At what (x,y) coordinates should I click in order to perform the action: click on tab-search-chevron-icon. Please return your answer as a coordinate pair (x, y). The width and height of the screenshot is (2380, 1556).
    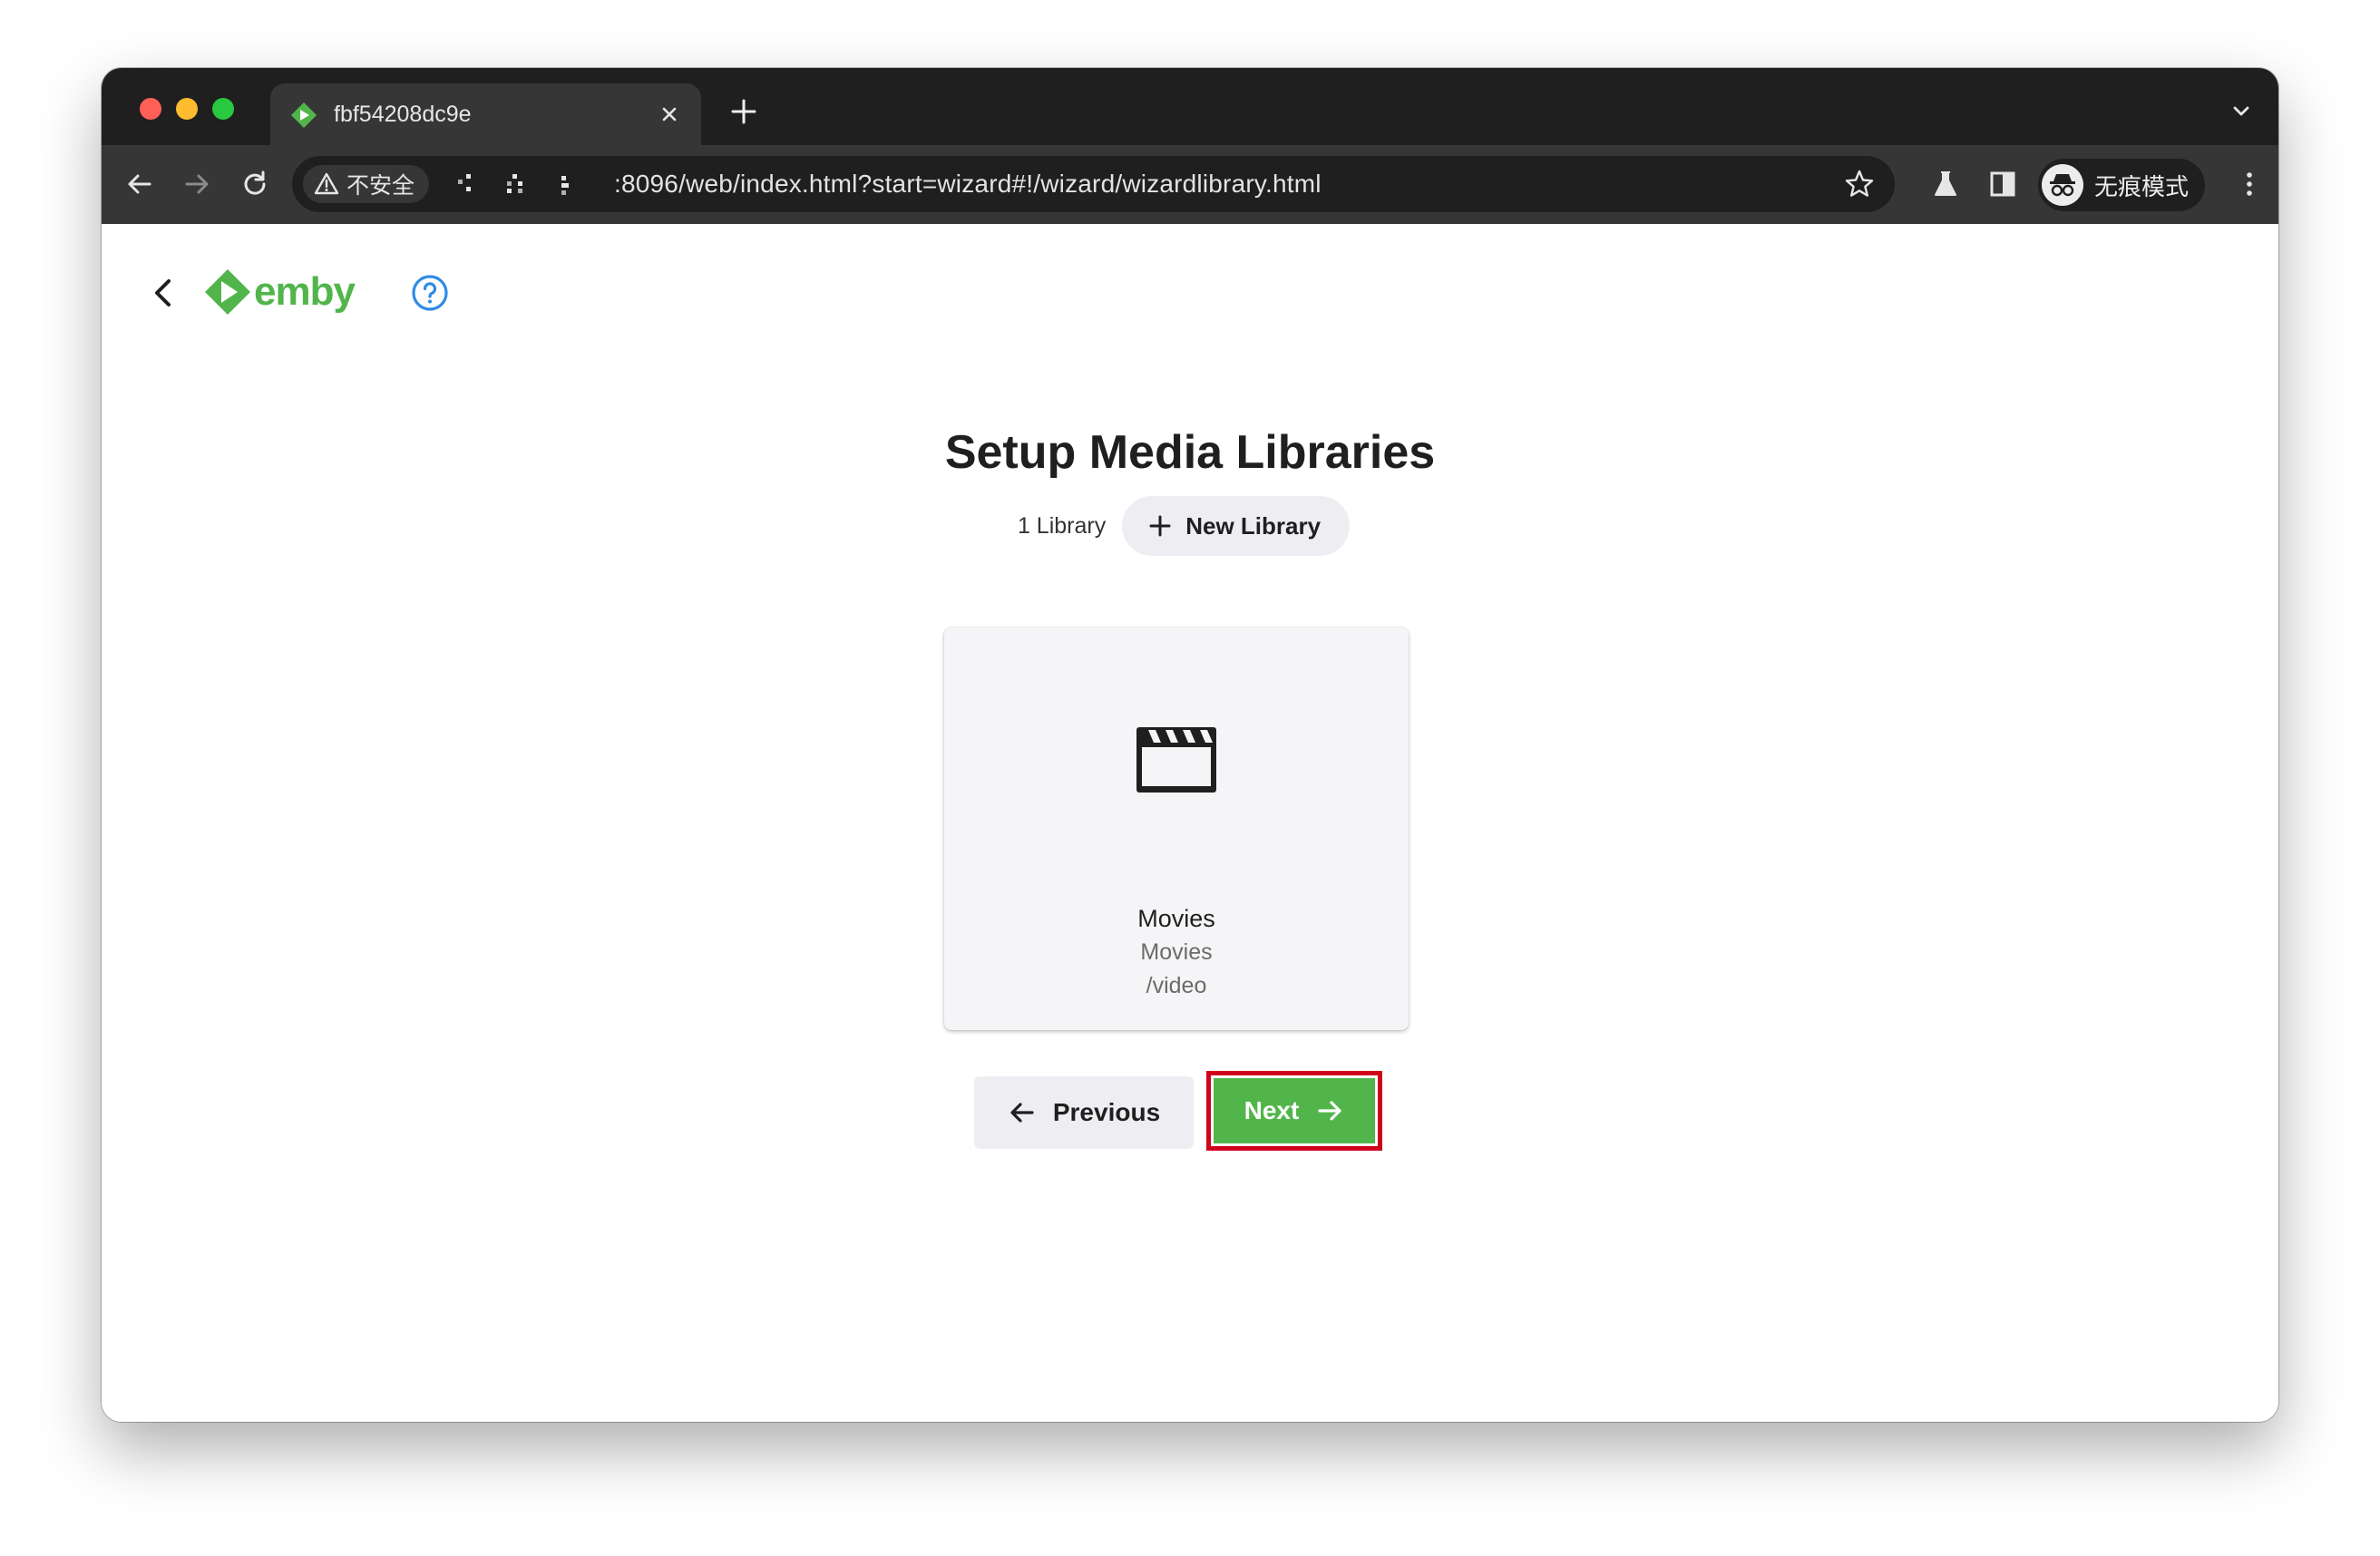
    Looking at the image, I should click on (2241, 111).